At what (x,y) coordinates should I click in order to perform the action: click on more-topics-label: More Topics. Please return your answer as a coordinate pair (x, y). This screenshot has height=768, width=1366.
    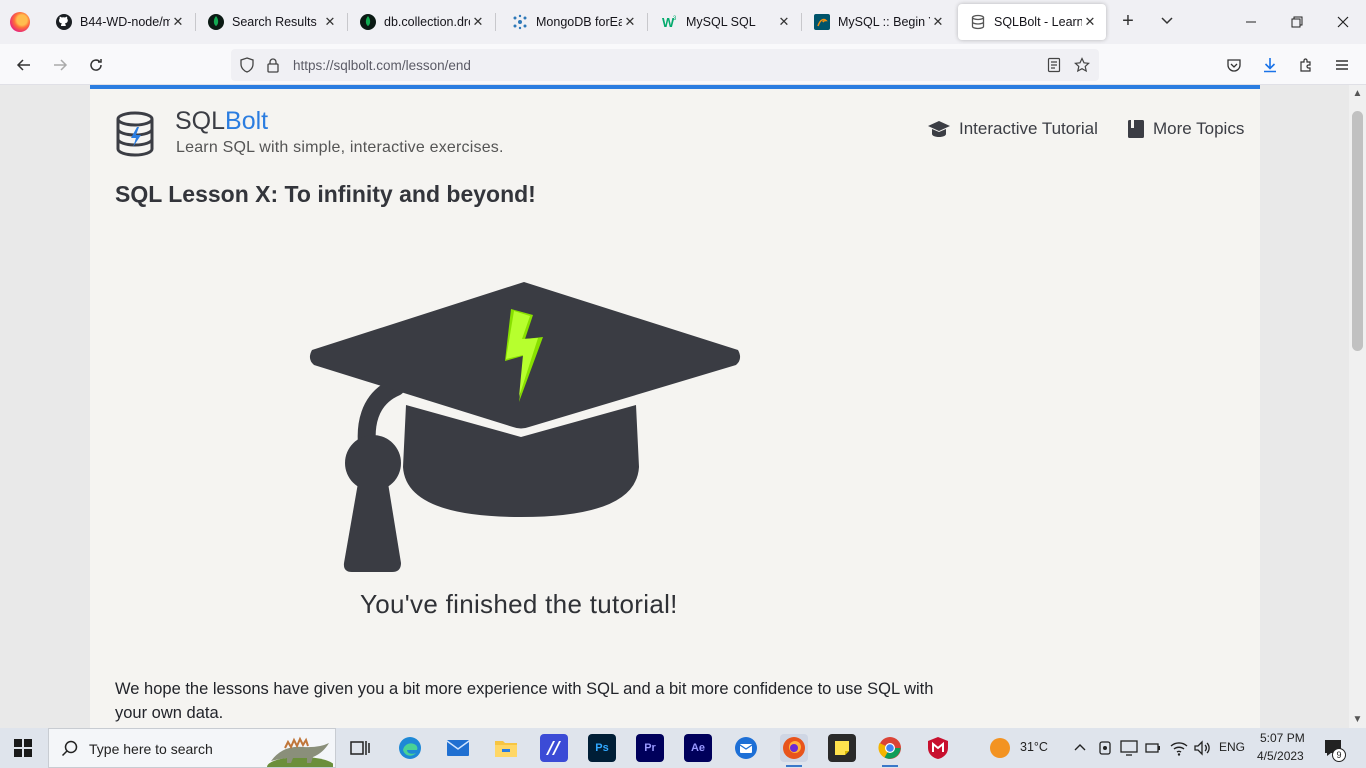
    Looking at the image, I should click on (1199, 128).